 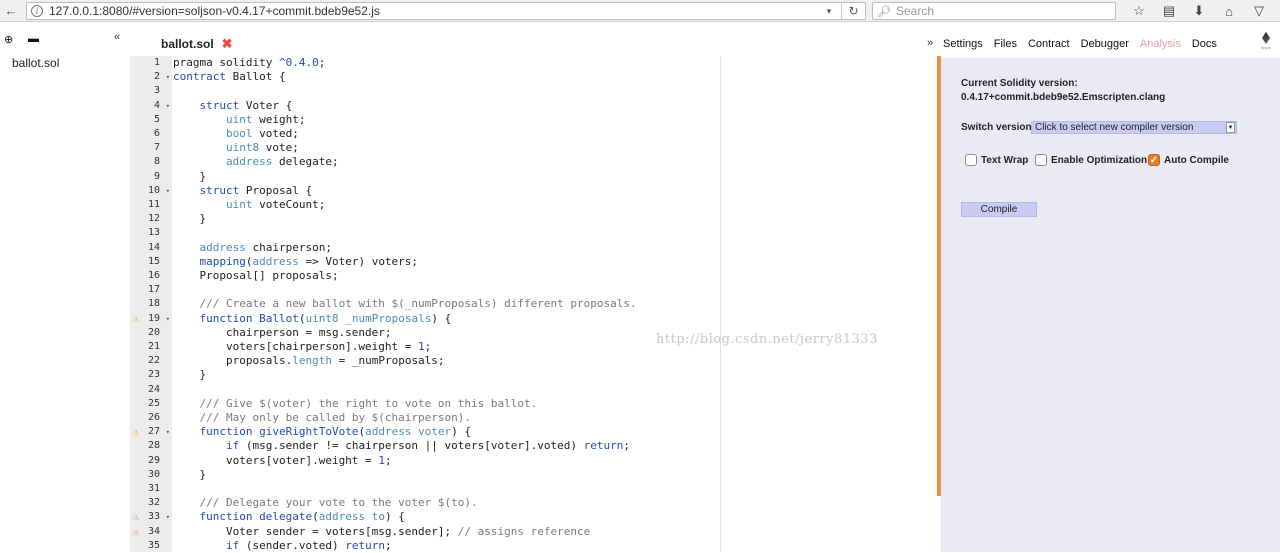 I want to click on gutter-line: 26, so click(x=151, y=418).